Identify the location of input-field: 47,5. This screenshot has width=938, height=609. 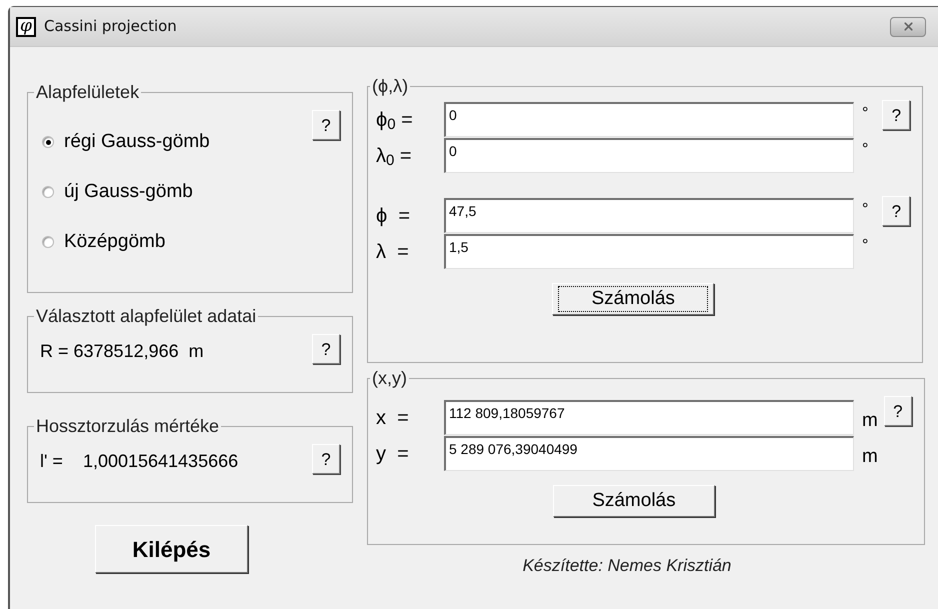
(649, 215).